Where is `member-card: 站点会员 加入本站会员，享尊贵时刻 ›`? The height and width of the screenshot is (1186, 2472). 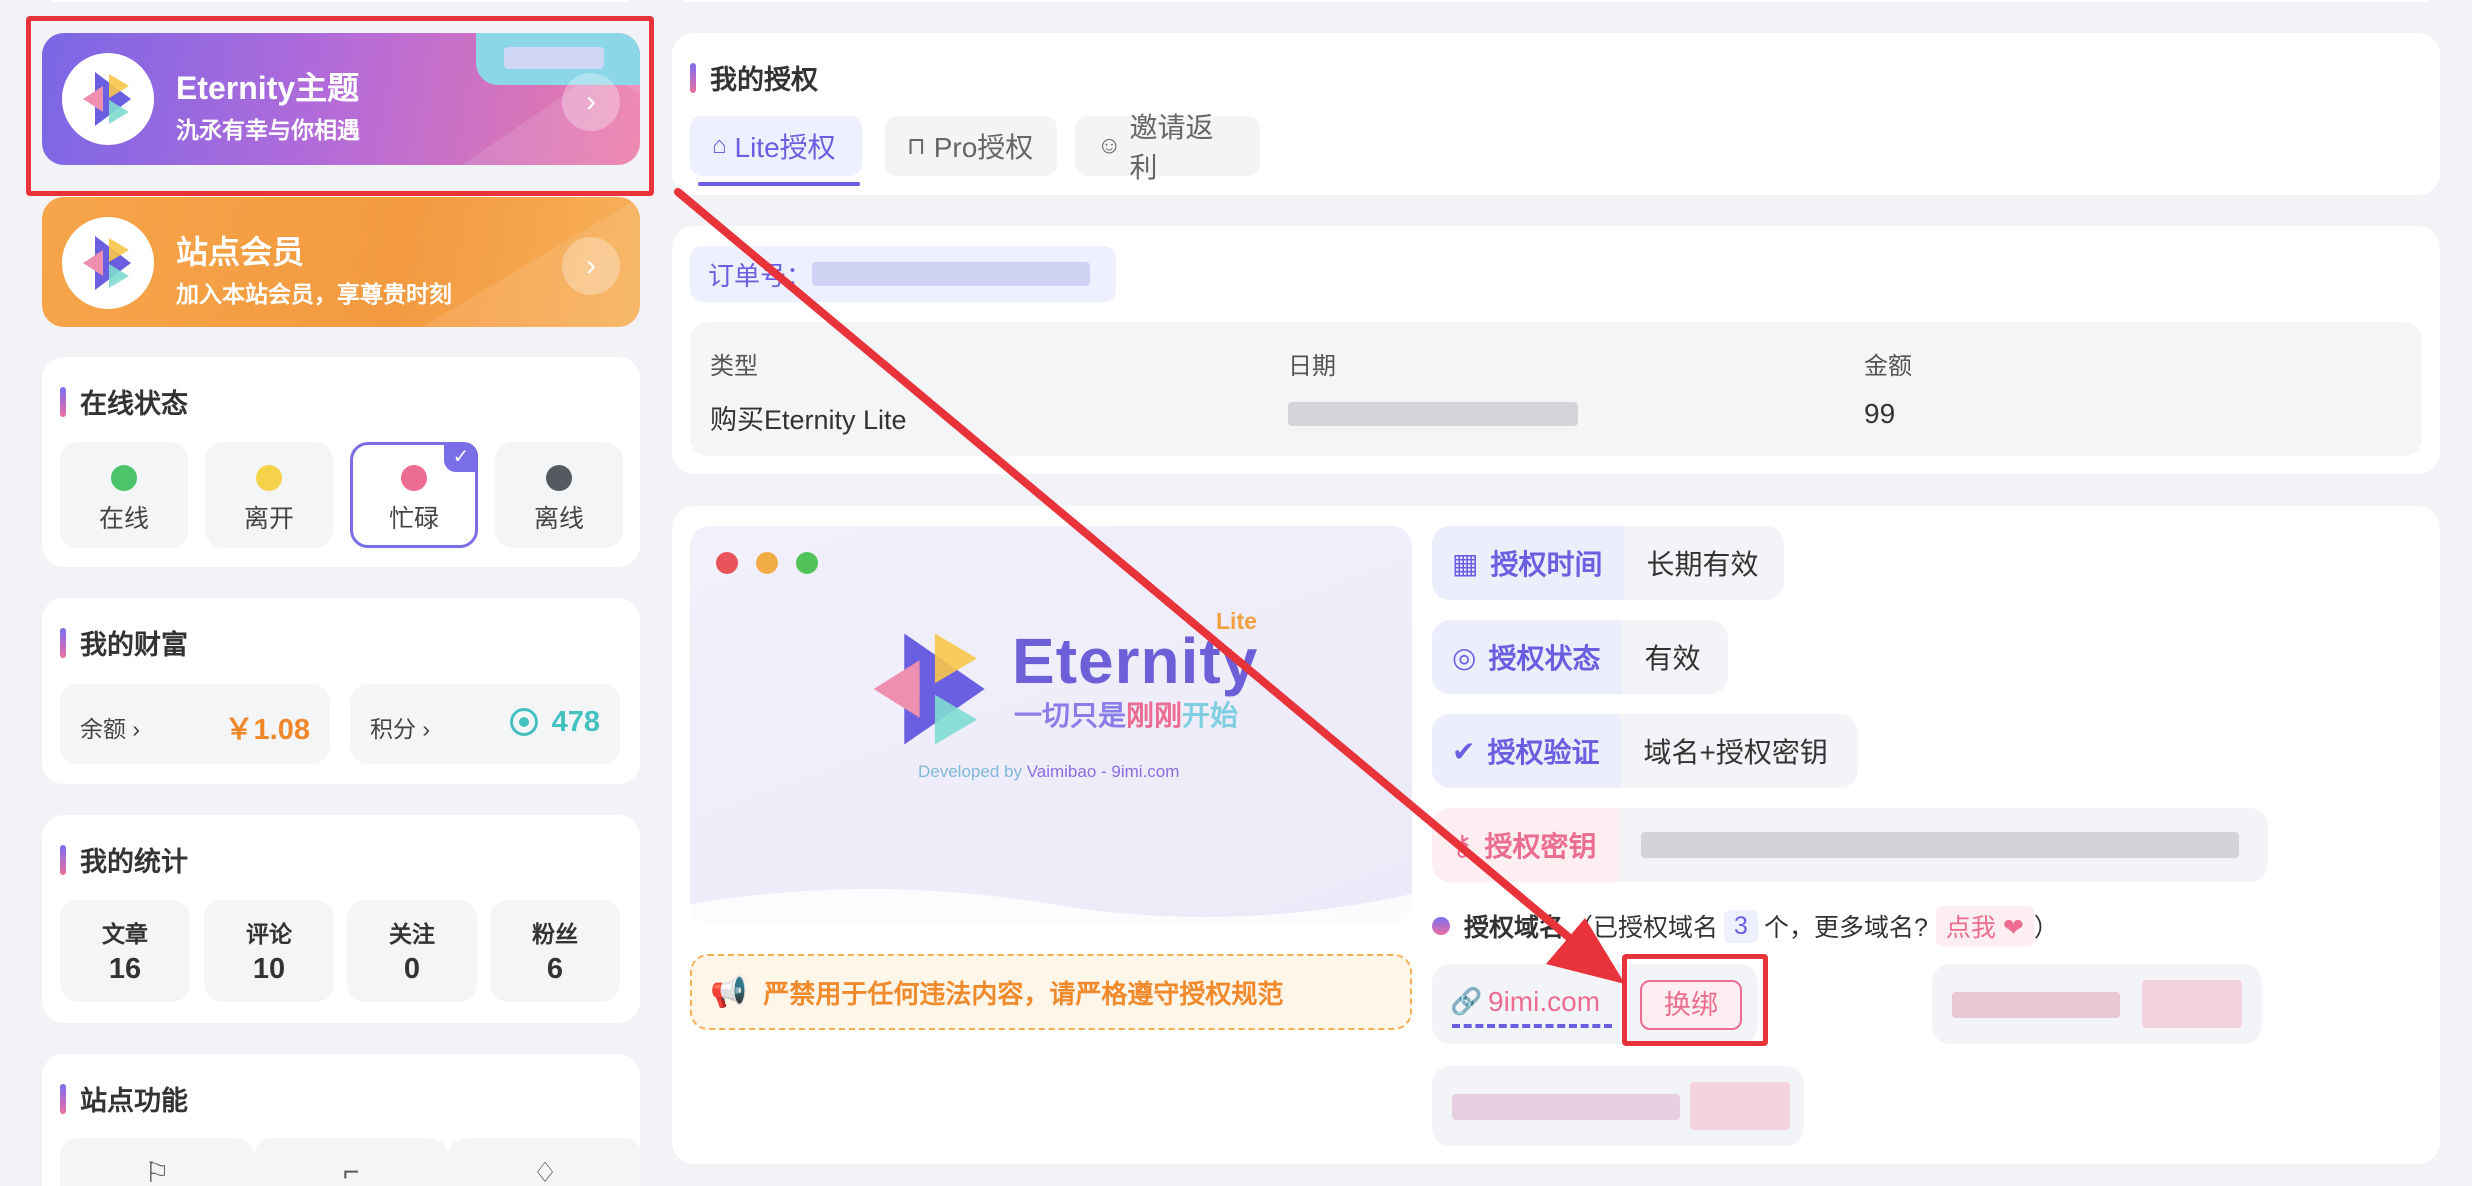 member-card: 站点会员 加入本站会员，享尊贵时刻 › is located at coordinates (341, 262).